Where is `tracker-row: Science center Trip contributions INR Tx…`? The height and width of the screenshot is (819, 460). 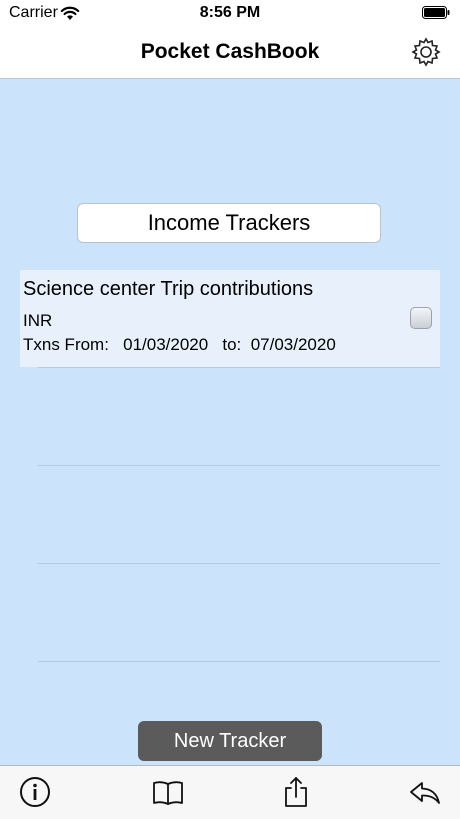 tracker-row: Science center Trip contributions INR Tx… is located at coordinates (230, 318).